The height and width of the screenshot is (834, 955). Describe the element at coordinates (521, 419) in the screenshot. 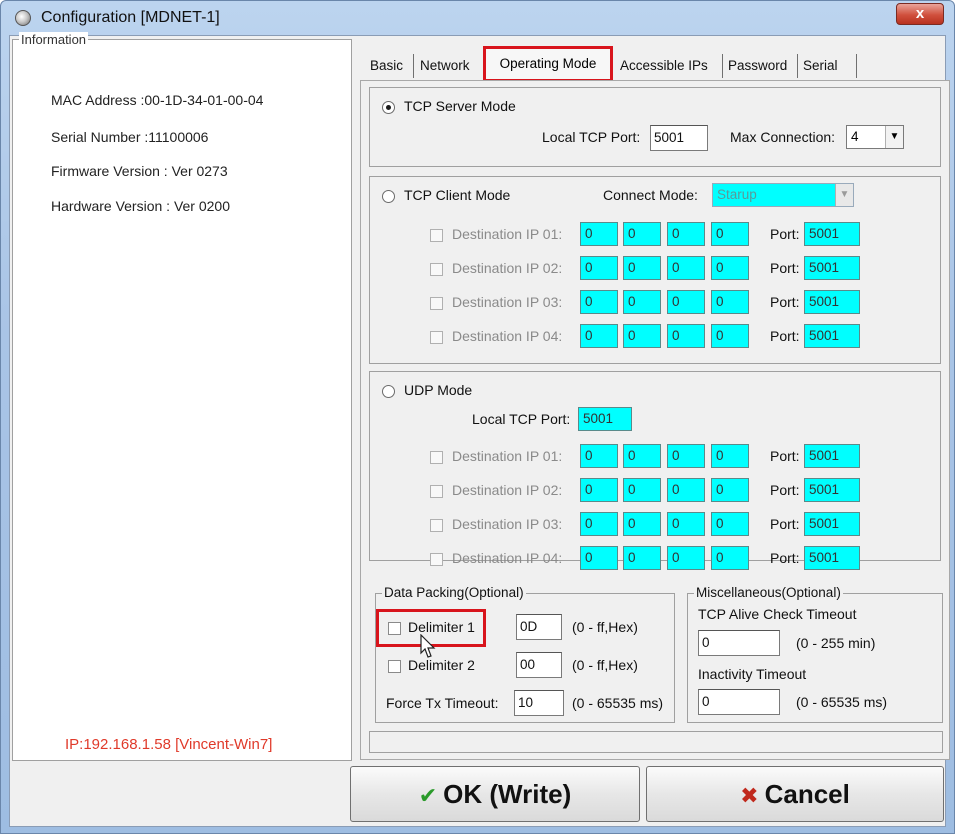

I see `udp-local-port-label: Local TCP Port:` at that location.